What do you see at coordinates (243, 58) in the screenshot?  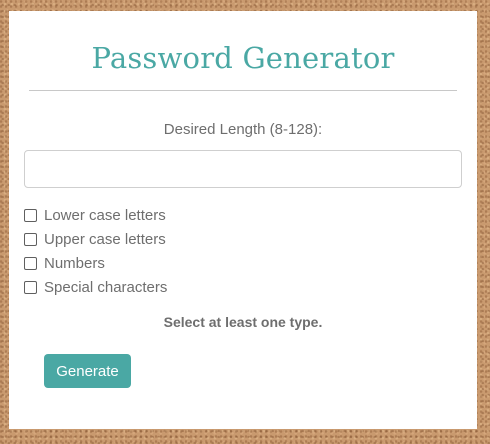 I see `page-title: Password Generator` at bounding box center [243, 58].